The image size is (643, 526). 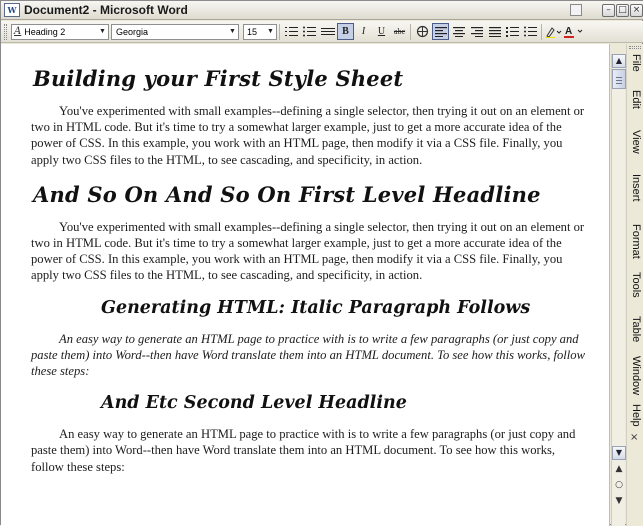 I want to click on menu-label: Tools, so click(x=636, y=285).